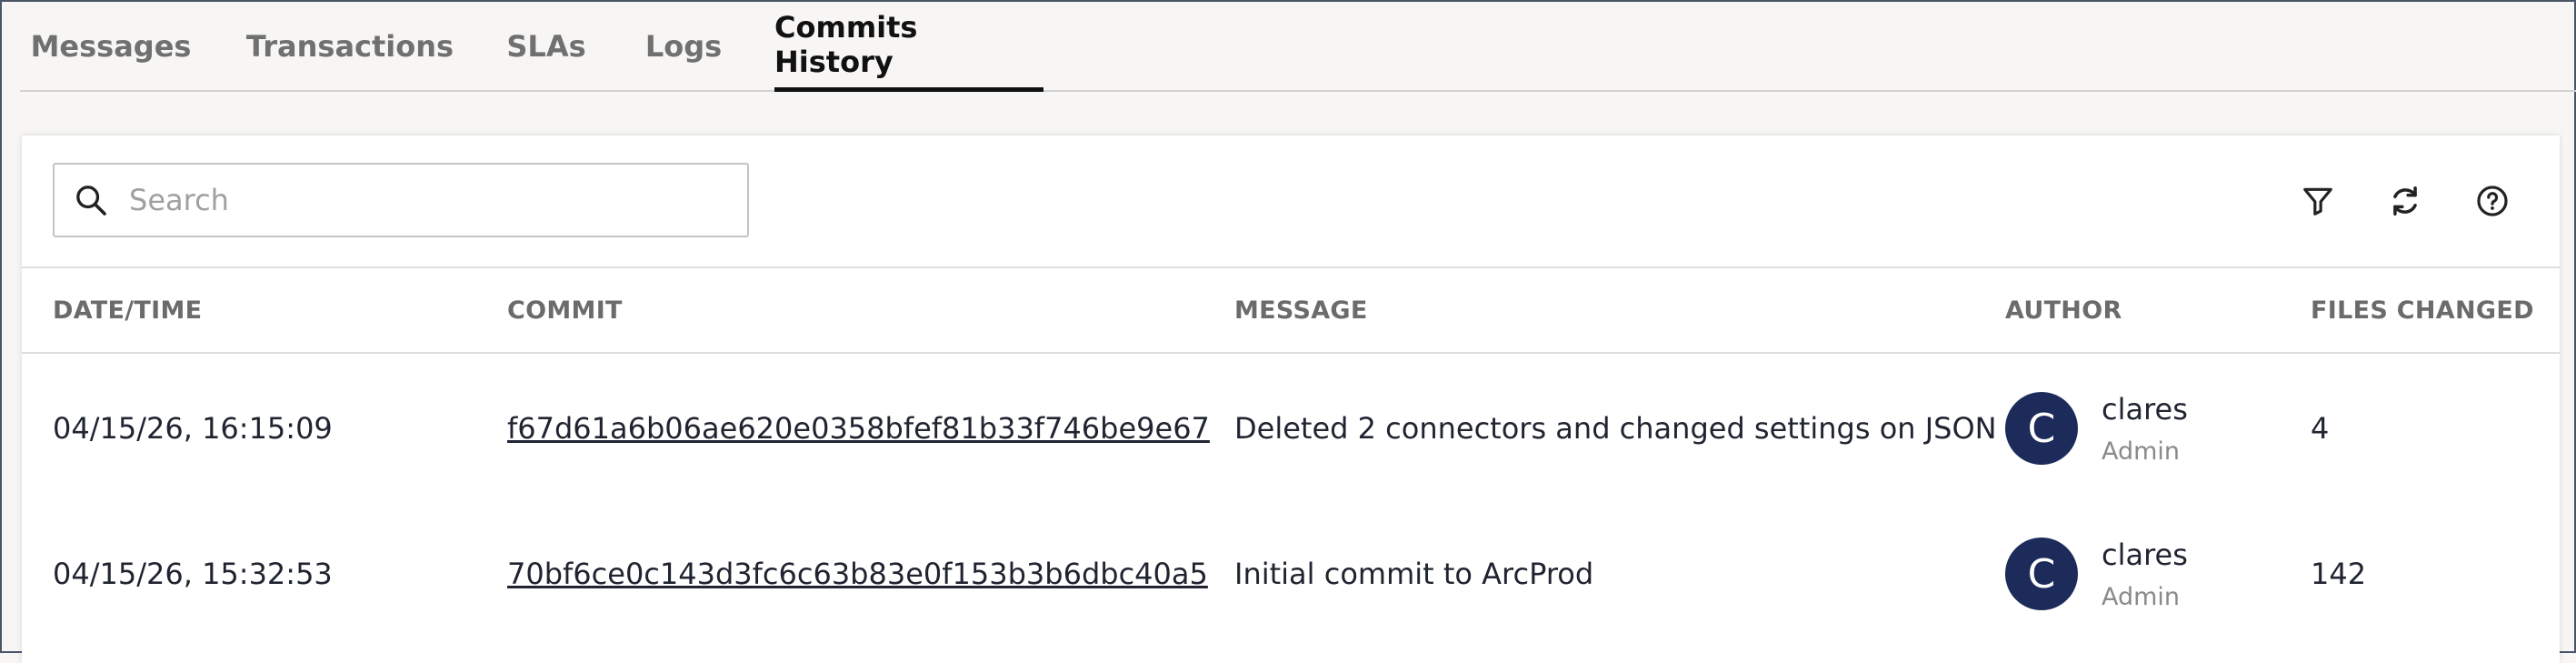 The image size is (2576, 663). What do you see at coordinates (350, 46) in the screenshot?
I see `tab-transactions: Transactions` at bounding box center [350, 46].